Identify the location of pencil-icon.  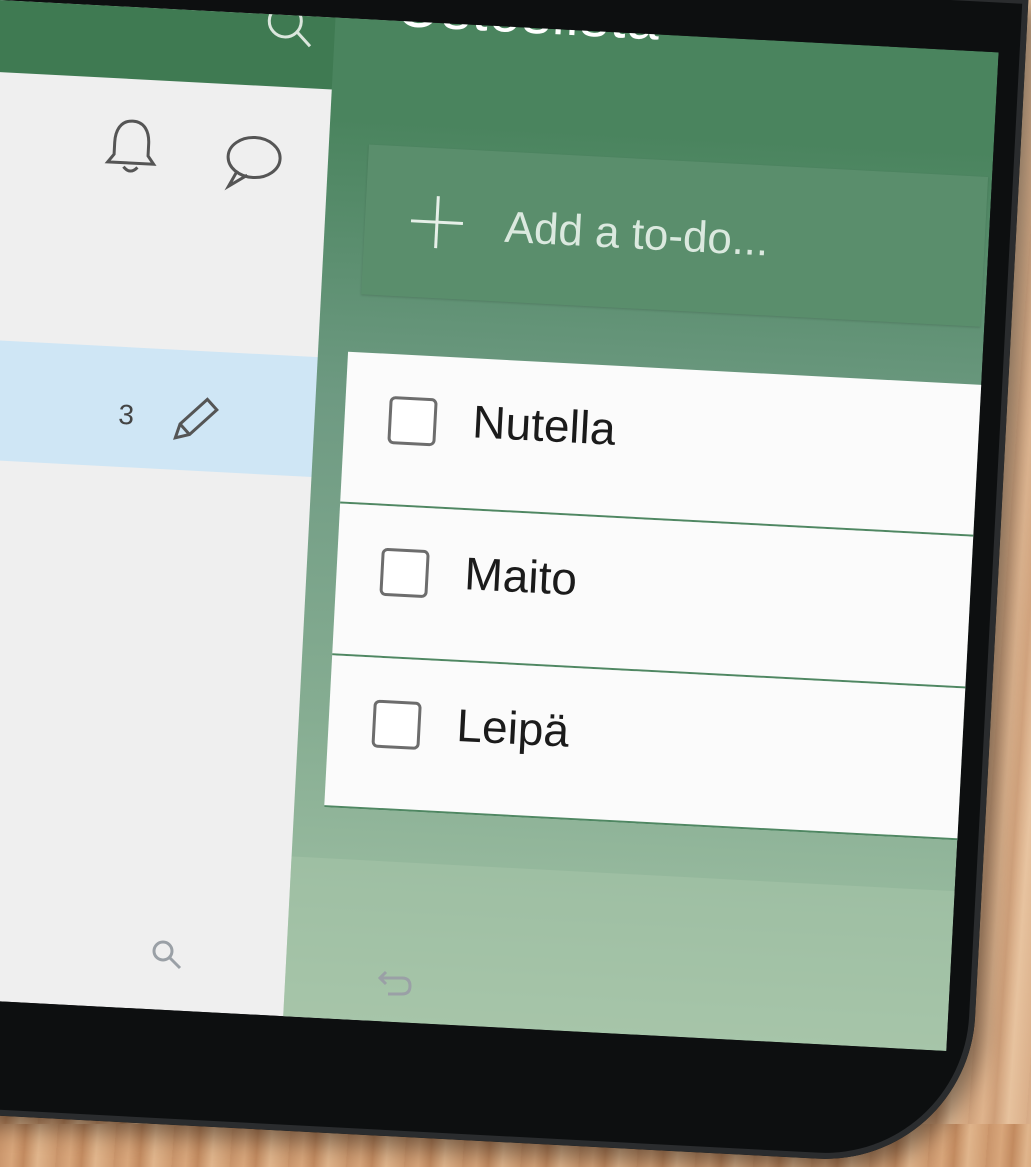
(193, 423).